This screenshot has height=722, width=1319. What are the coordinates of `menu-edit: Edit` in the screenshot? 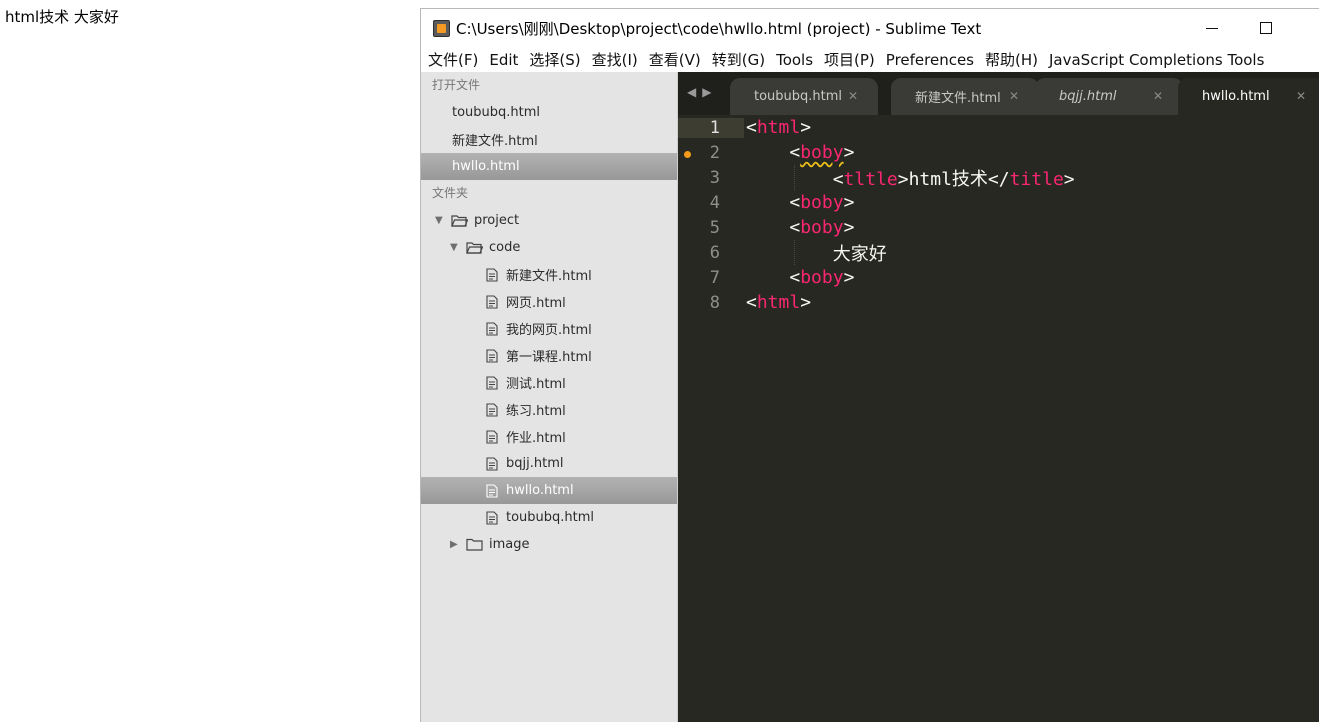 It's located at (503, 60).